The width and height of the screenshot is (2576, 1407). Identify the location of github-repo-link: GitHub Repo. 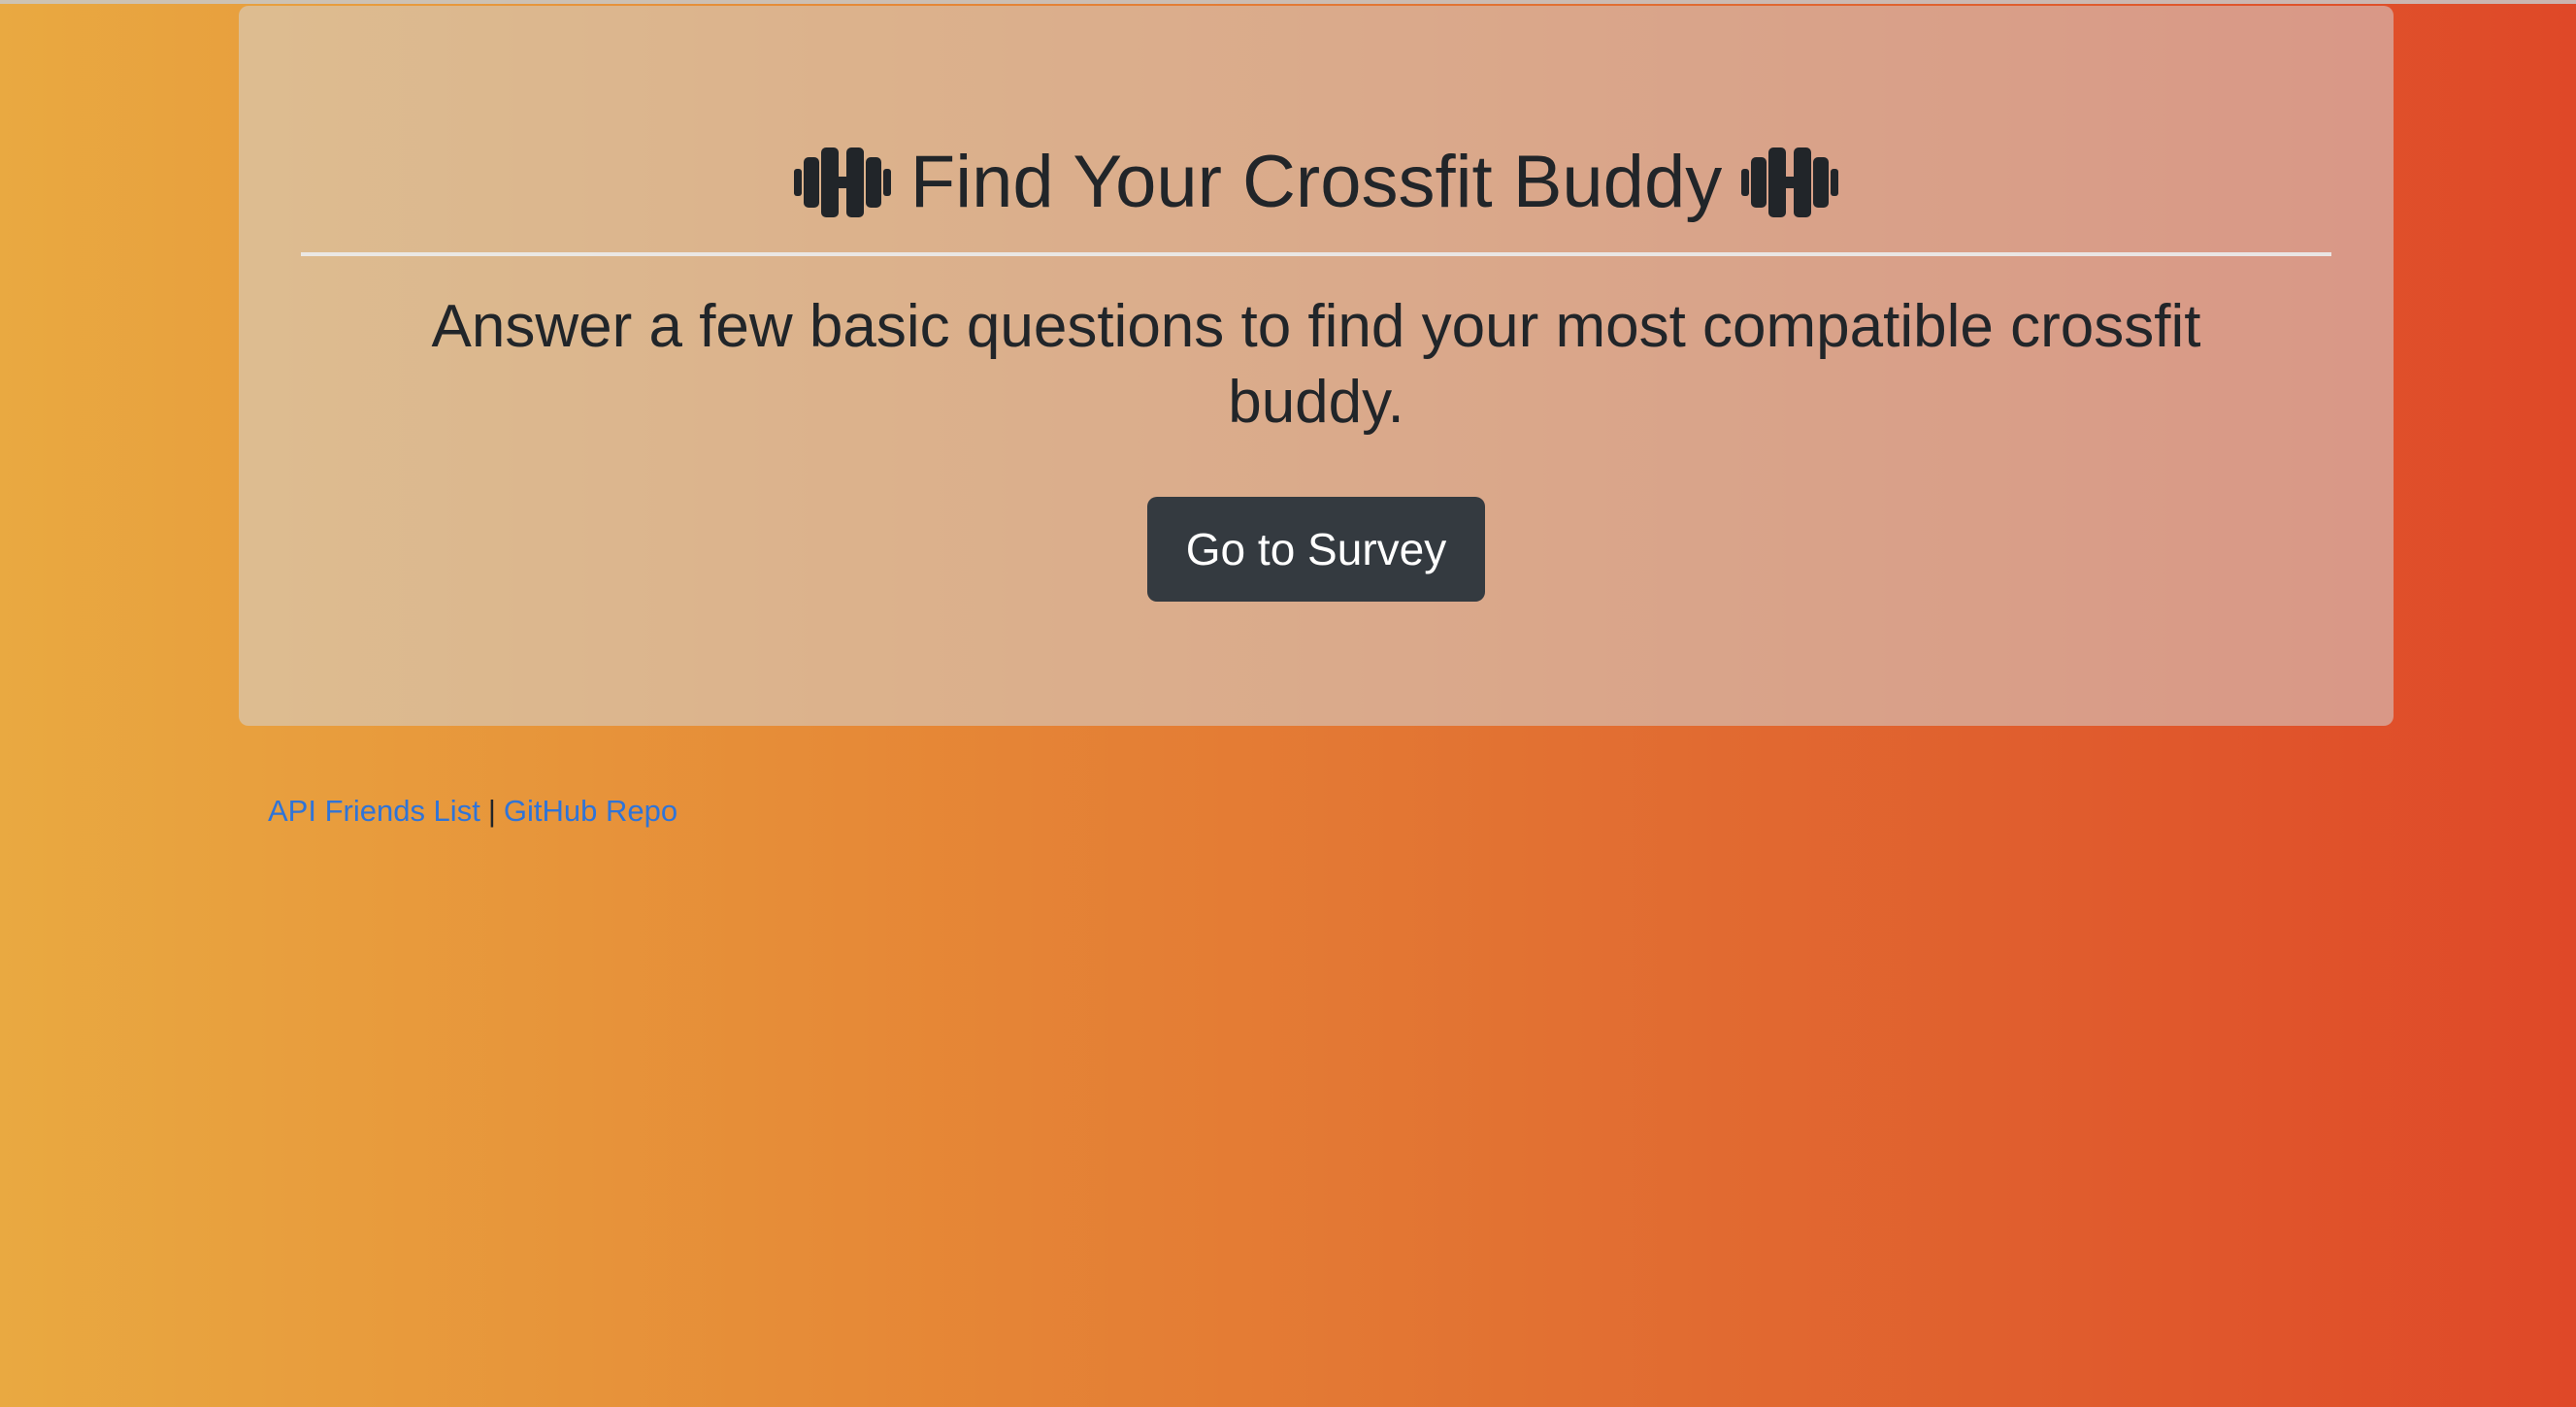
(590, 811).